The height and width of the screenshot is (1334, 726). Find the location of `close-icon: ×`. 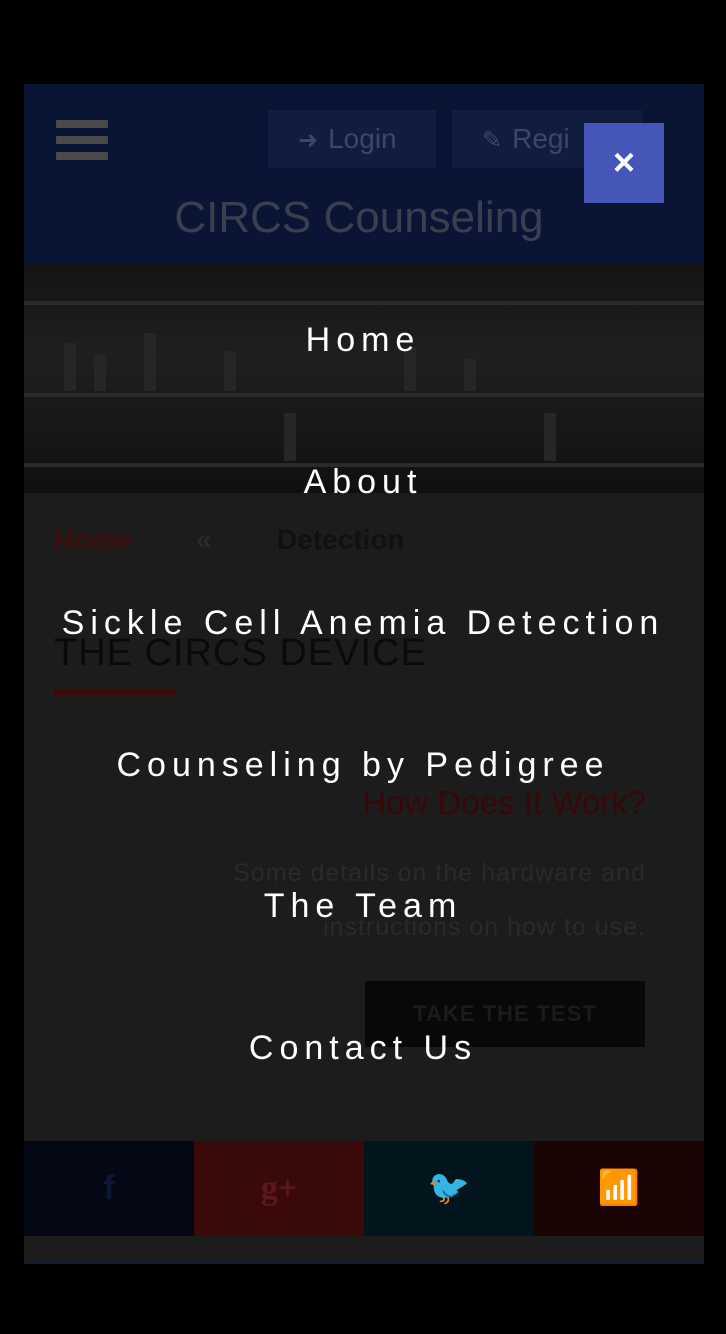

close-icon: × is located at coordinates (624, 163).